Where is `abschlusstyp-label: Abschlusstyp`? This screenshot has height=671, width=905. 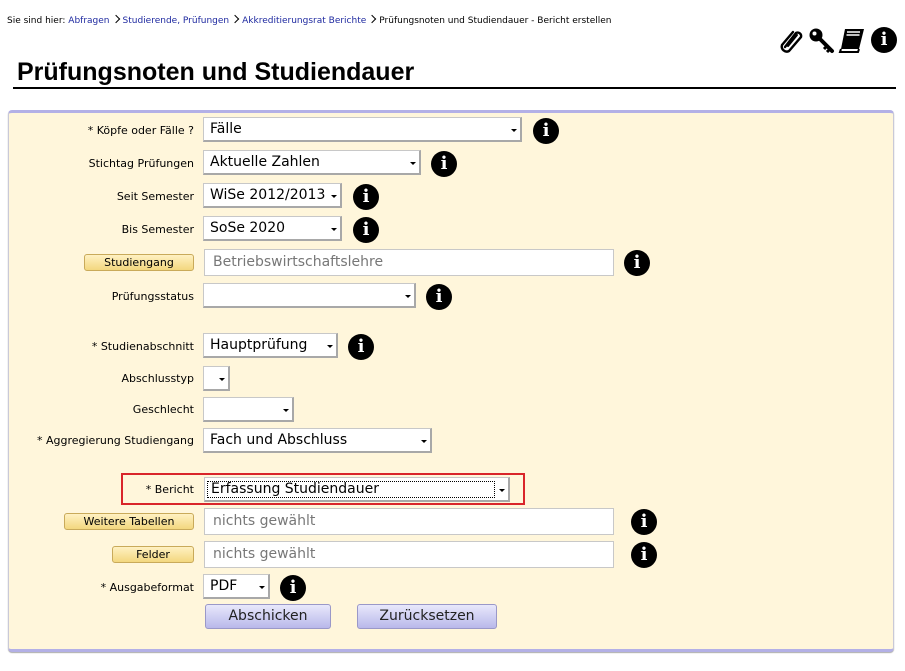 abschlusstyp-label: Abschlusstyp is located at coordinates (157, 378).